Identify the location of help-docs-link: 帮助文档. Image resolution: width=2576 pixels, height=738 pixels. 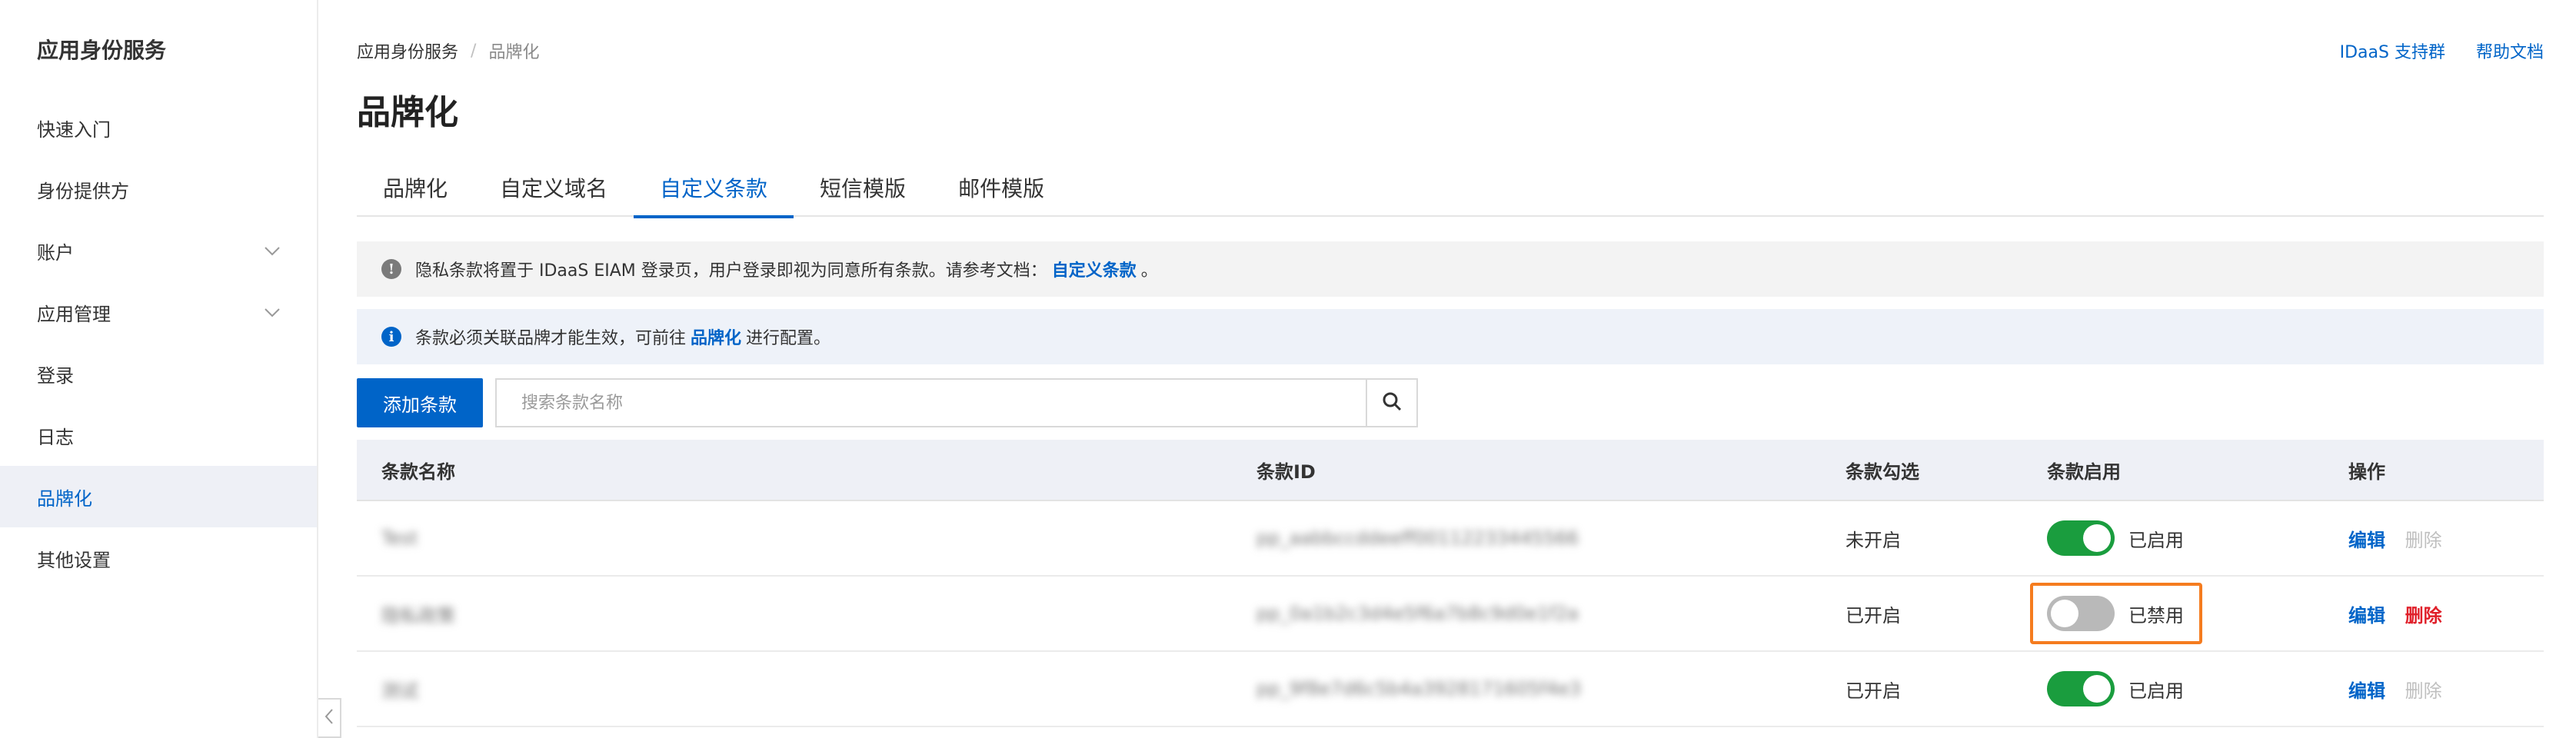
(2510, 50).